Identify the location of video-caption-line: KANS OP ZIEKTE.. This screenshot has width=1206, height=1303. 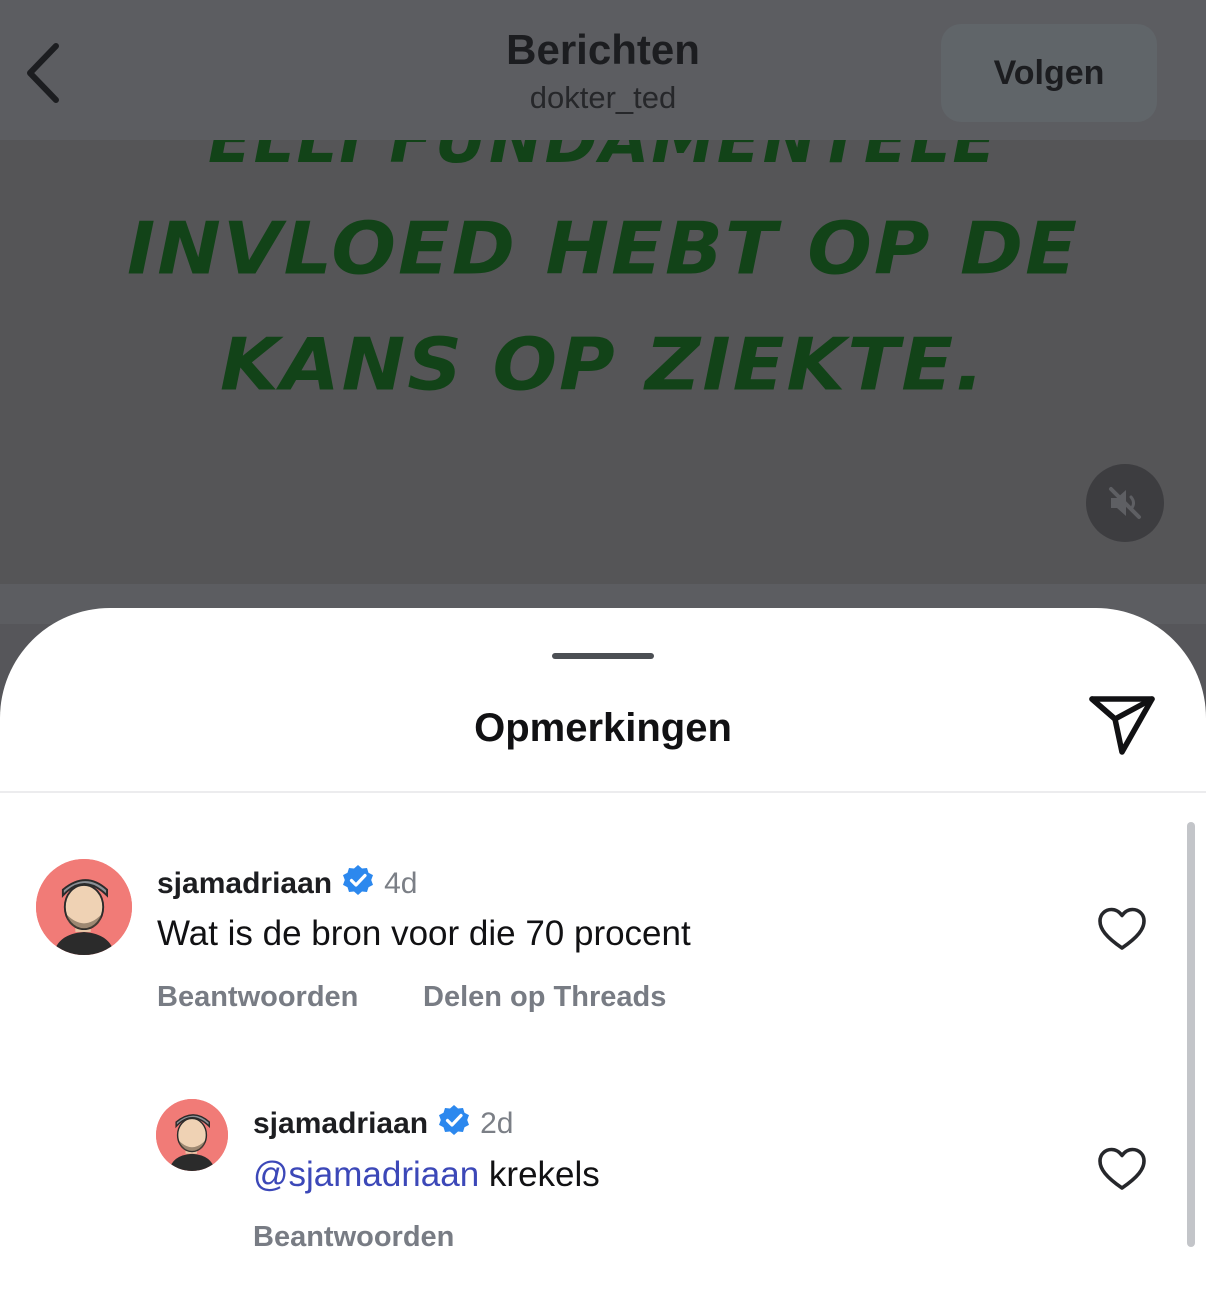
(603, 364).